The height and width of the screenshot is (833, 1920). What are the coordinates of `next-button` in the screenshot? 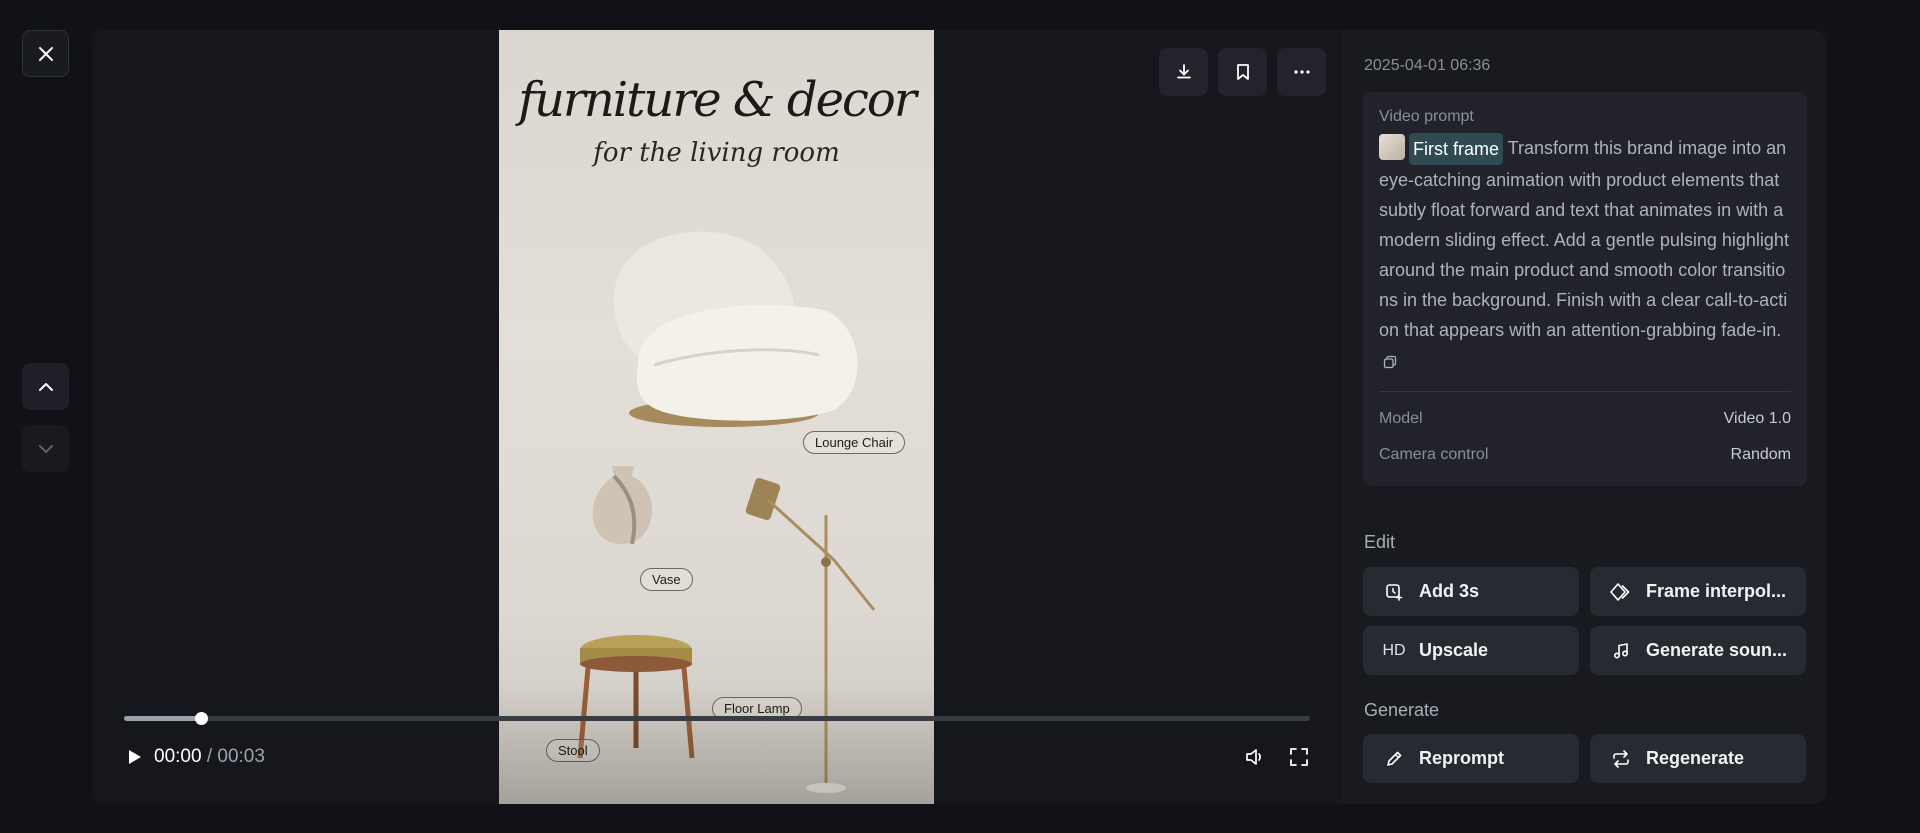 It's located at (45, 448).